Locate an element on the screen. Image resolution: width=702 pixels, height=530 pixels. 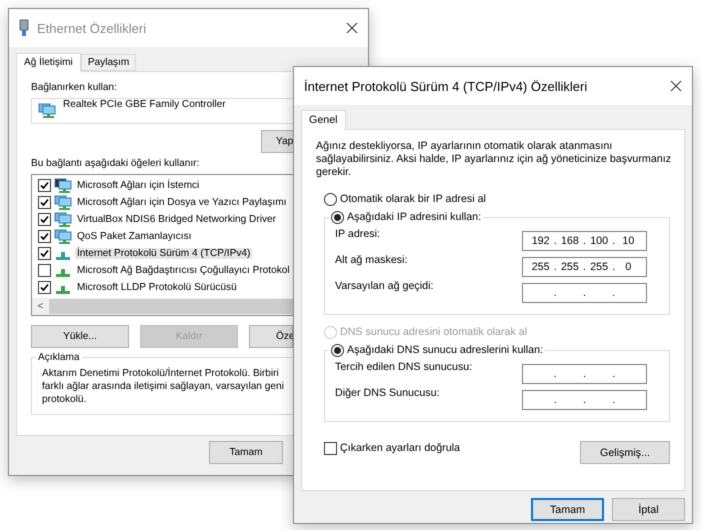
window-title: İnternet Protokolü Sürüm 4 (TCP/IPv4) Özellikleri is located at coordinates (446, 86).